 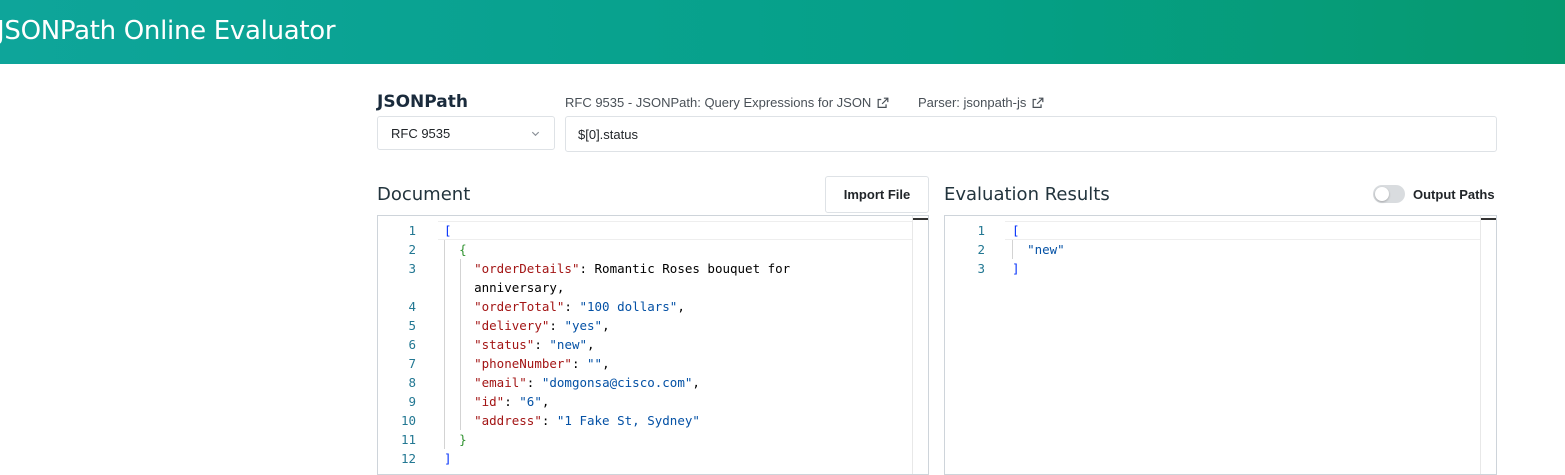 I want to click on code-text: "status": "new",, so click(x=534, y=344).